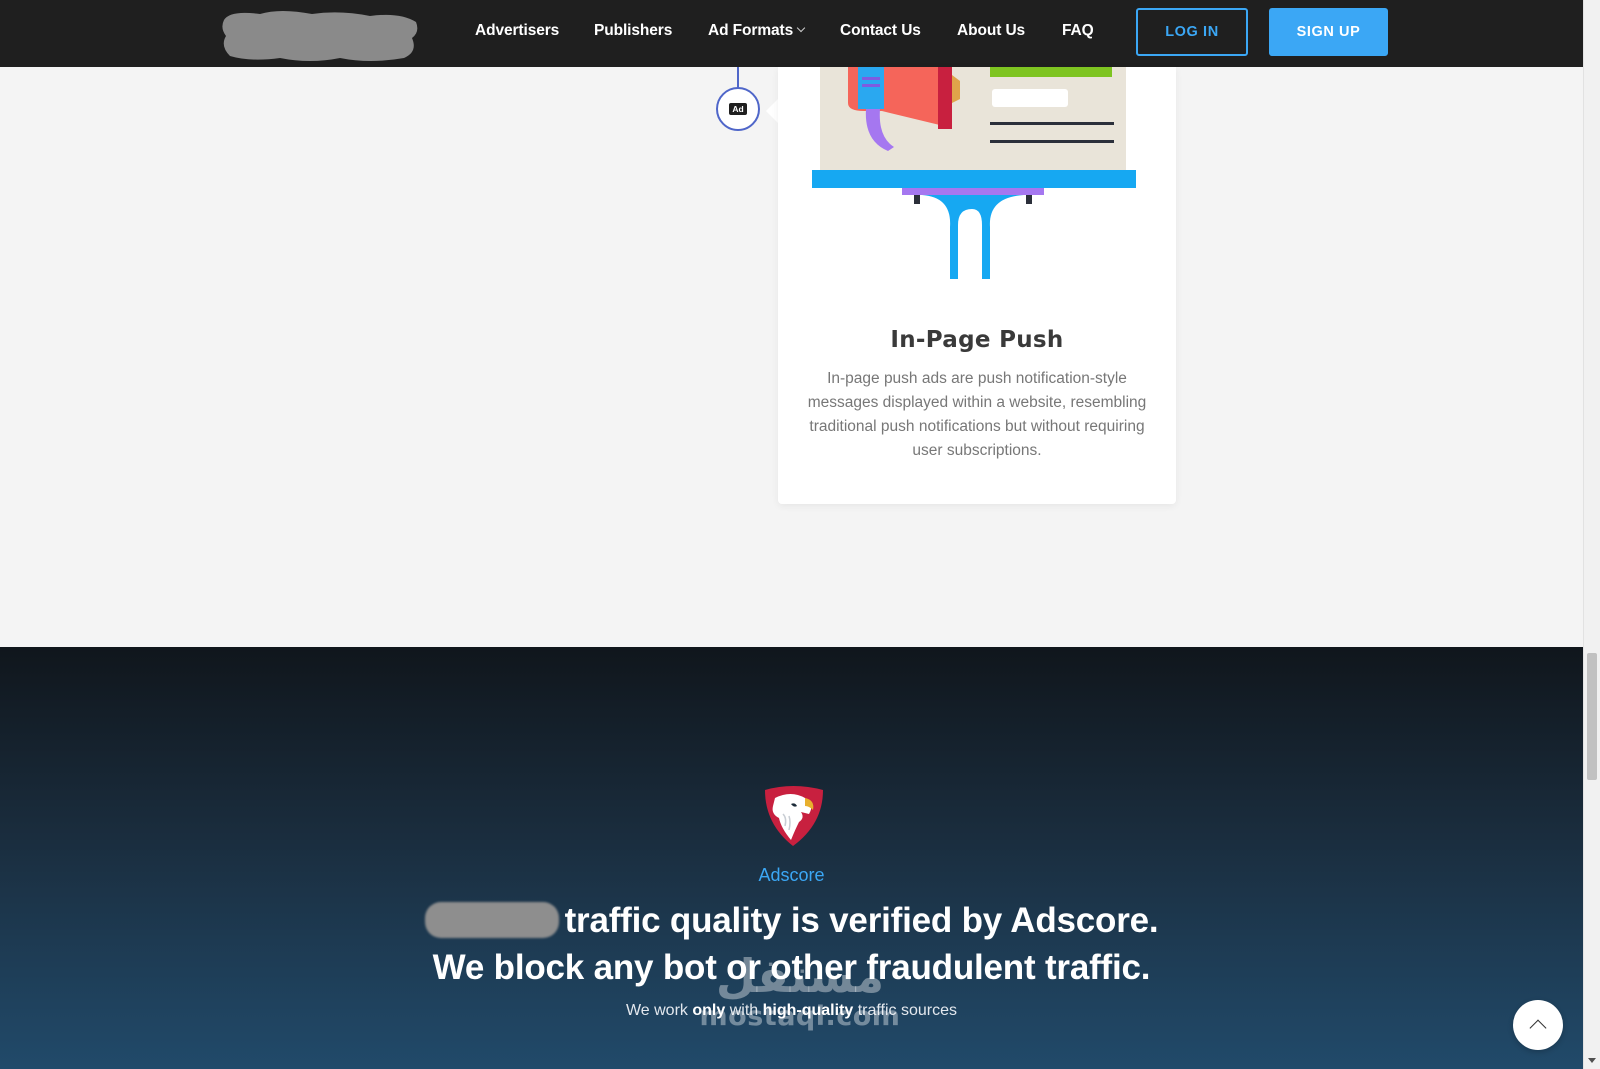 Image resolution: width=1600 pixels, height=1069 pixels. What do you see at coordinates (861, 920) in the screenshot?
I see `headline-line-1-text: traffic quality is verified by Adscore.` at bounding box center [861, 920].